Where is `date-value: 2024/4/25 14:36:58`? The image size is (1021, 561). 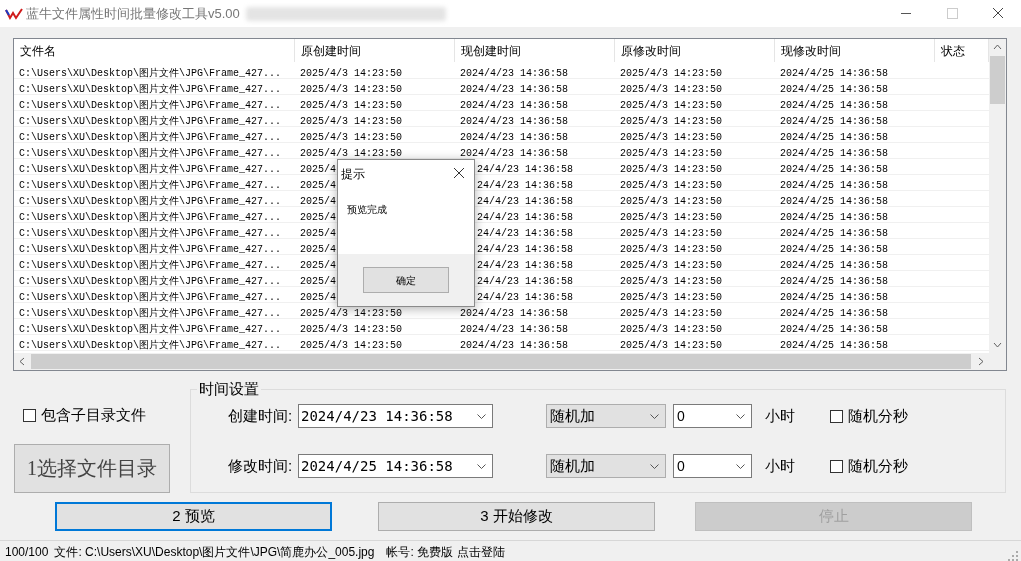
date-value: 2024/4/25 14:36:58 is located at coordinates (377, 466).